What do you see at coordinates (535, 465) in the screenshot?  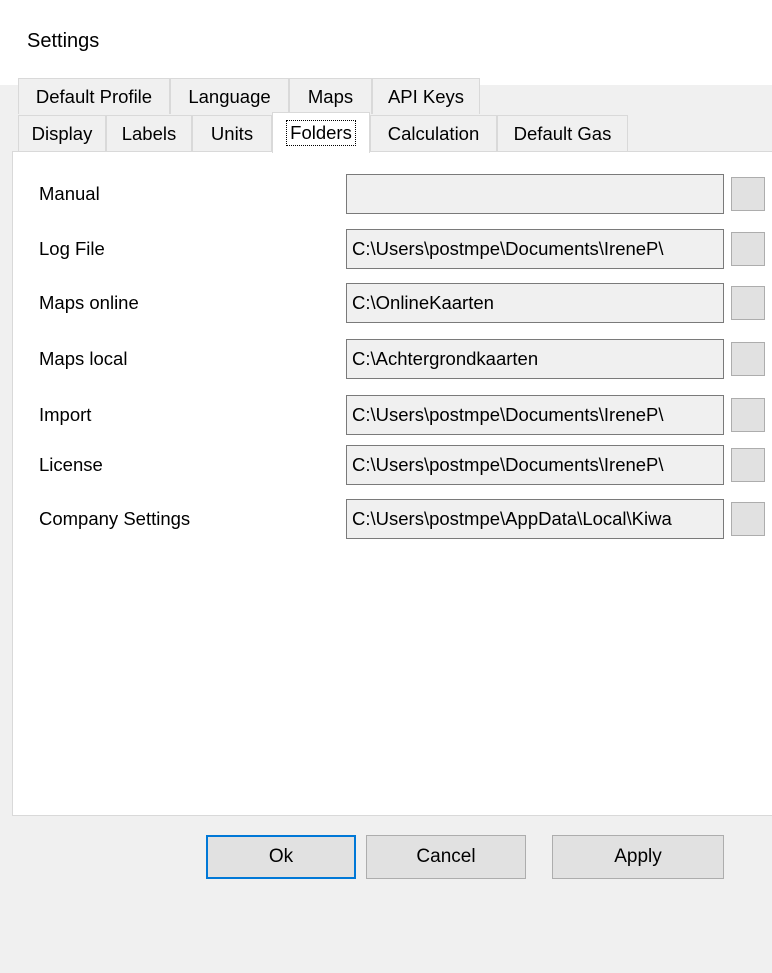 I see `license-path-input` at bounding box center [535, 465].